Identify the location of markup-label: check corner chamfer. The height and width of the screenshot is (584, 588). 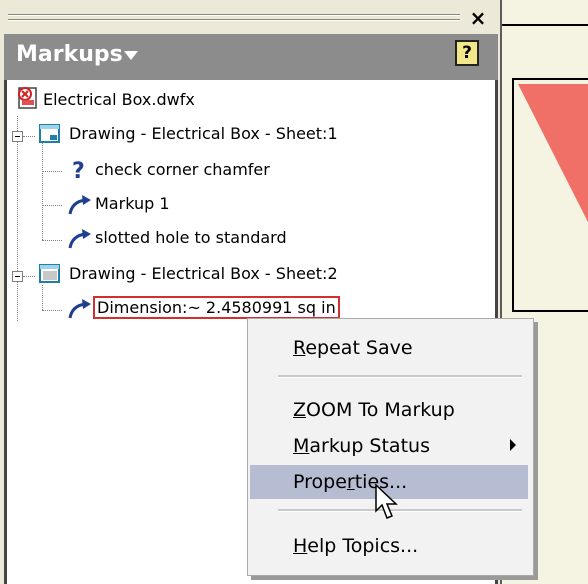
(182, 169).